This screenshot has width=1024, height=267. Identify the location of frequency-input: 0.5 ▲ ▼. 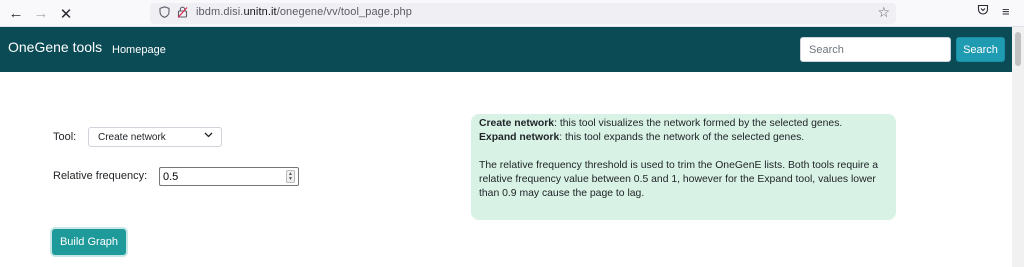
(229, 176).